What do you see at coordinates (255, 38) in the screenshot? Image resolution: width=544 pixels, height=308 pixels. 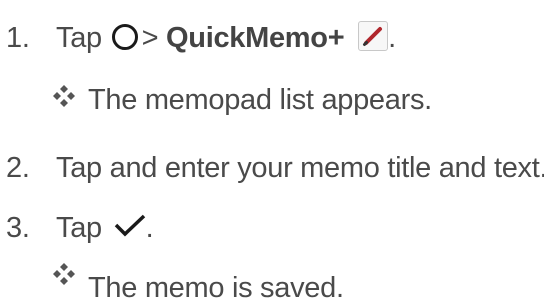 I see `app-name: QuickMemo+` at bounding box center [255, 38].